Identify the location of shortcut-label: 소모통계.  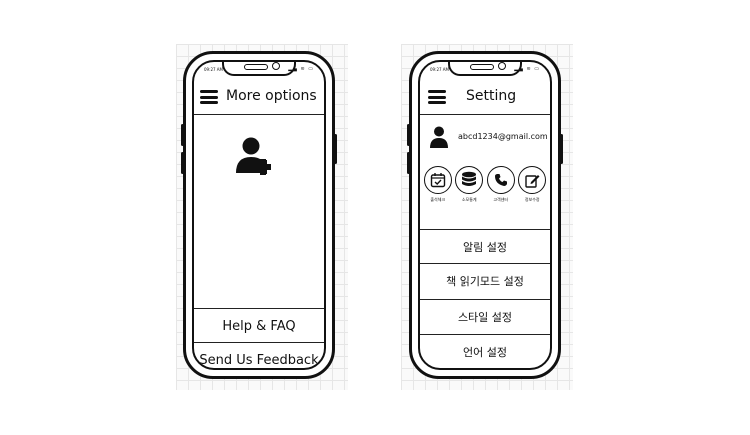
(469, 199).